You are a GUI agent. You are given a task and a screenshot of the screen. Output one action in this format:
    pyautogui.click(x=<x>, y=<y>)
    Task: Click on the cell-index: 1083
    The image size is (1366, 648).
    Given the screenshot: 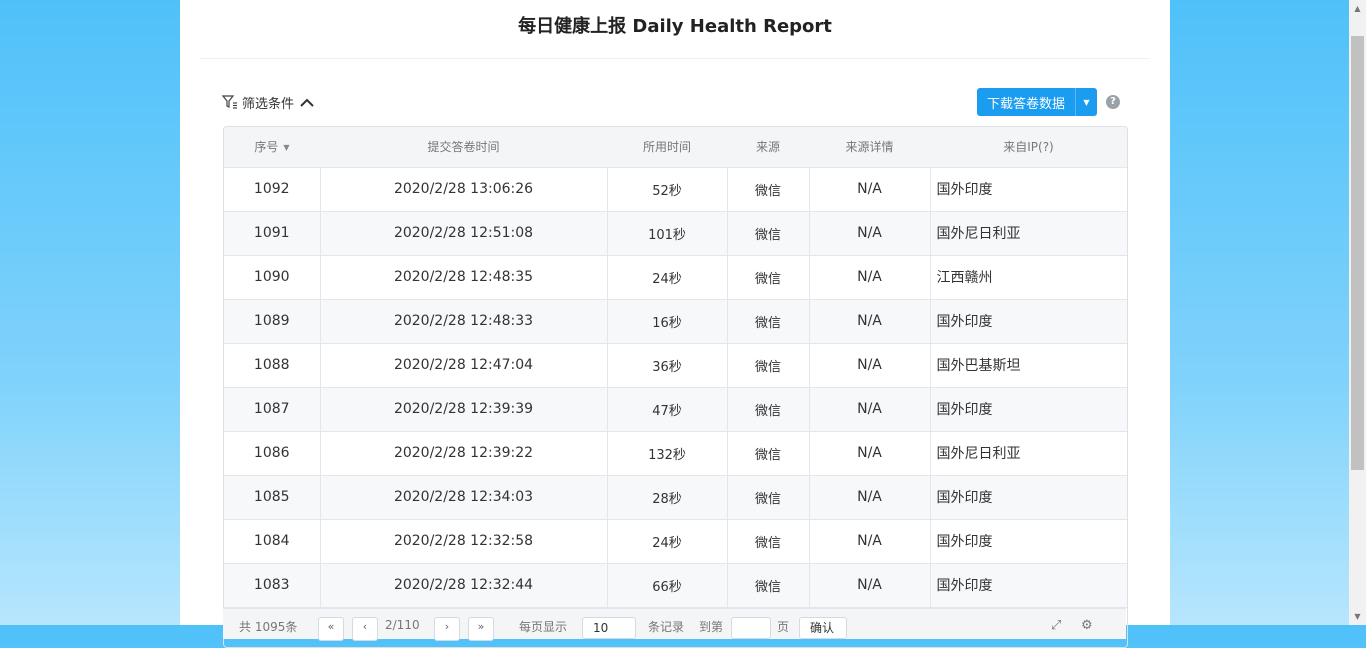 What is the action you would take?
    pyautogui.click(x=272, y=585)
    